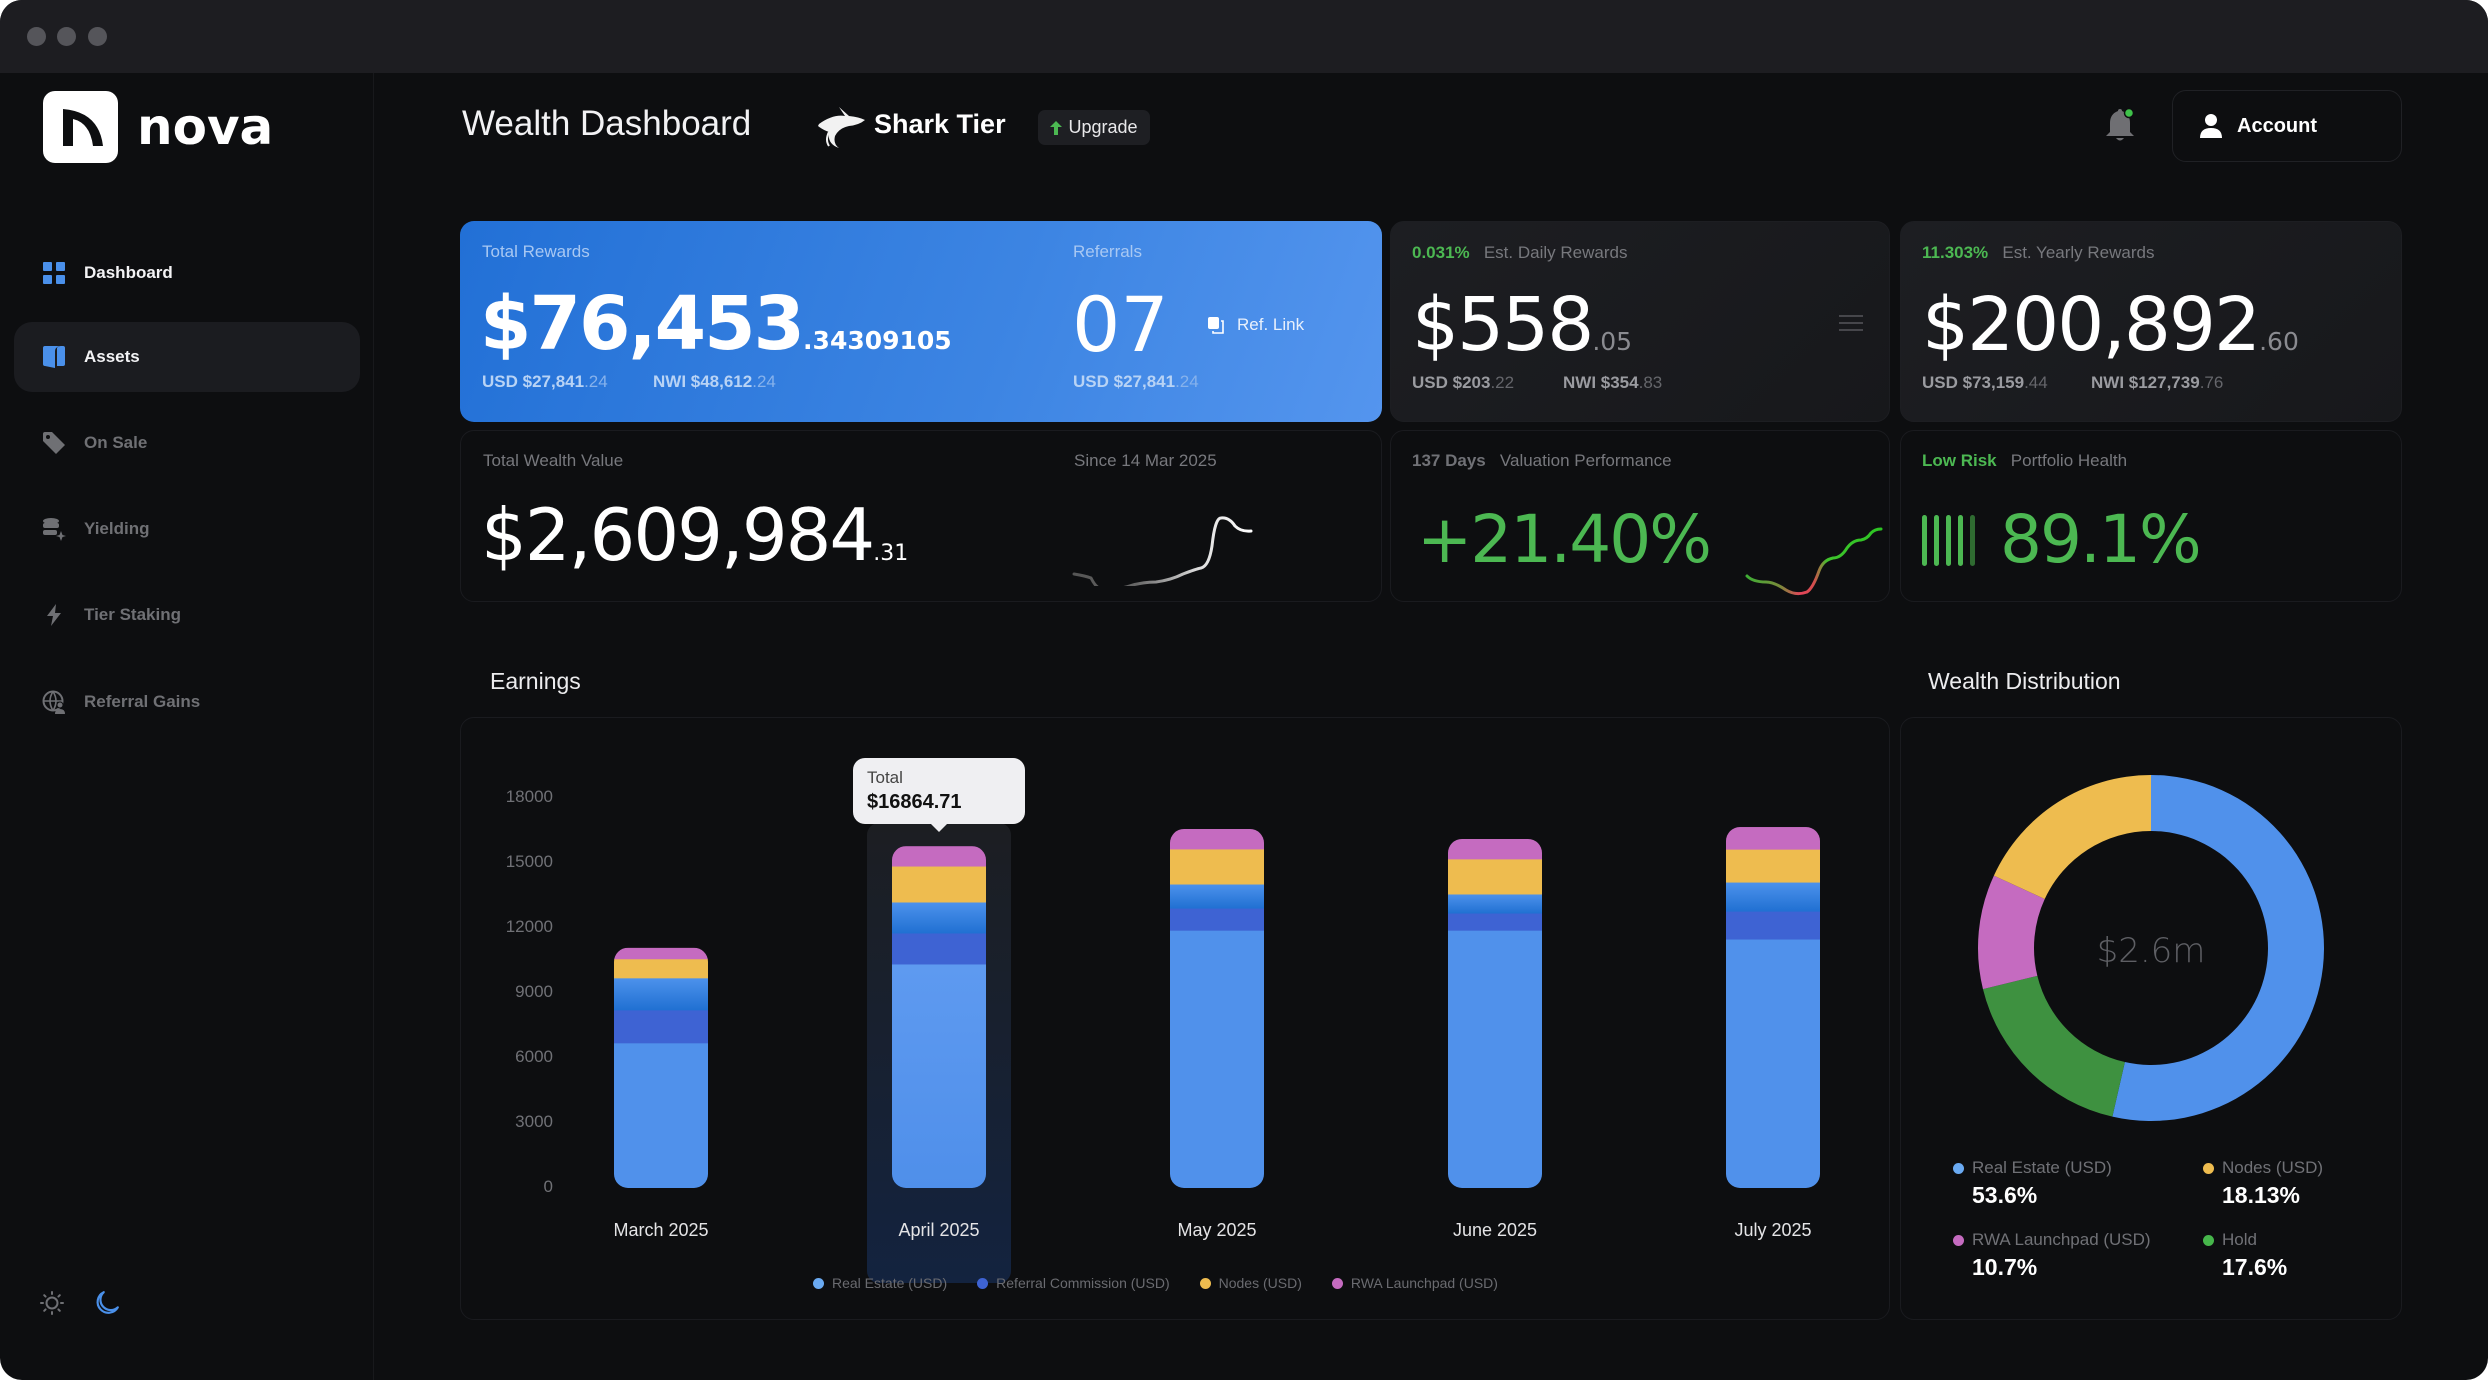  What do you see at coordinates (97, 36) in the screenshot?
I see `window-maximize-button` at bounding box center [97, 36].